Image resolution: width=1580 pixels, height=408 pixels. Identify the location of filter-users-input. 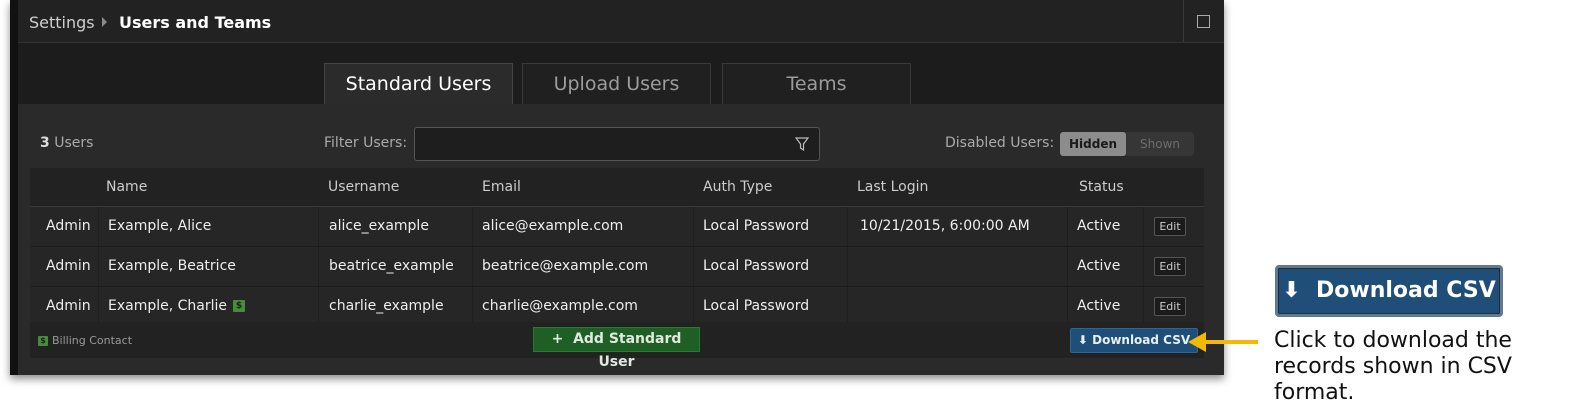
(617, 144).